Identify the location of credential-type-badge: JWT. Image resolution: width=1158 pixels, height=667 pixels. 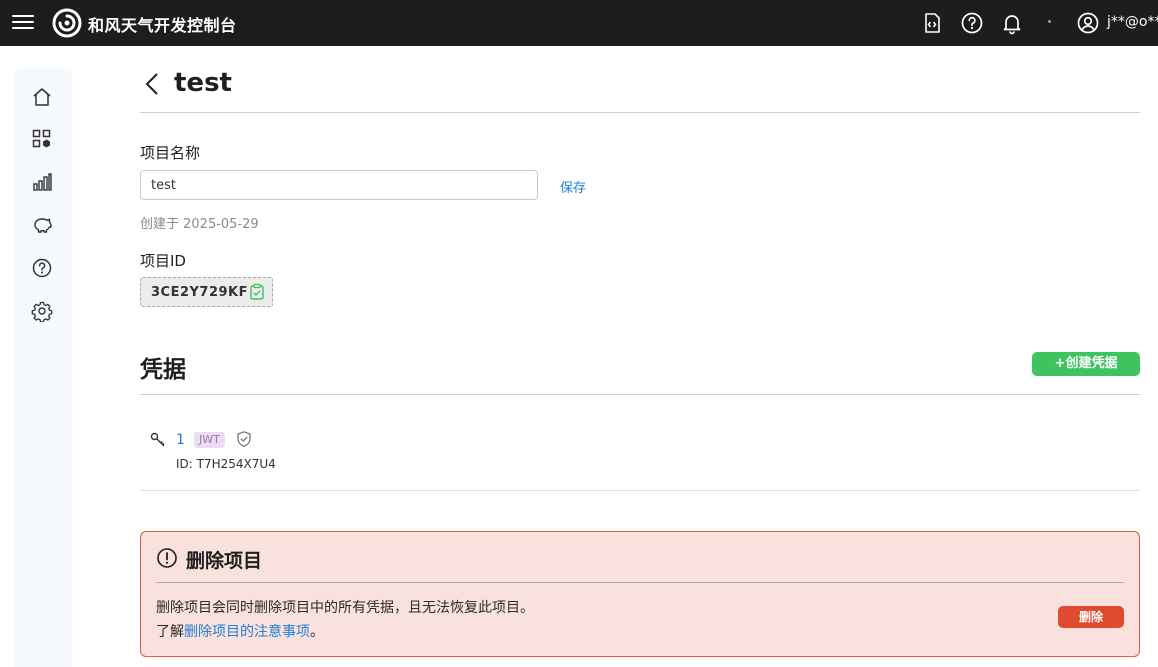
(209, 440).